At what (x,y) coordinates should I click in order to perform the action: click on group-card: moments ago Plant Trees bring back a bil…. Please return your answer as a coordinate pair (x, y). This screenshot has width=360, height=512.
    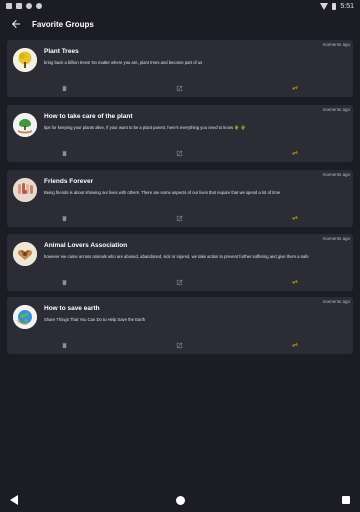
    Looking at the image, I should click on (180, 68).